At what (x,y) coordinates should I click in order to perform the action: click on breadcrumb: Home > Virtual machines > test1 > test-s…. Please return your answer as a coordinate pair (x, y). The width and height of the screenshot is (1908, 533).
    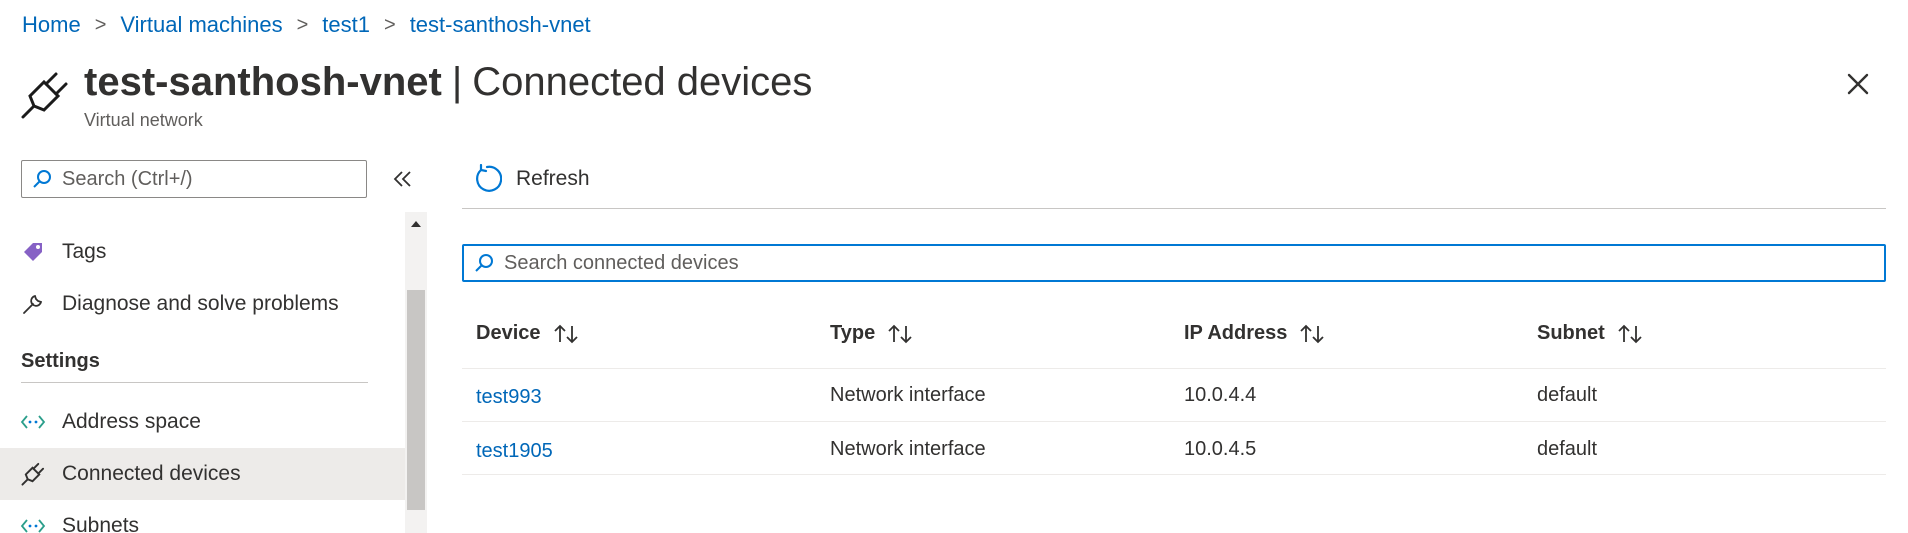
    Looking at the image, I should click on (306, 25).